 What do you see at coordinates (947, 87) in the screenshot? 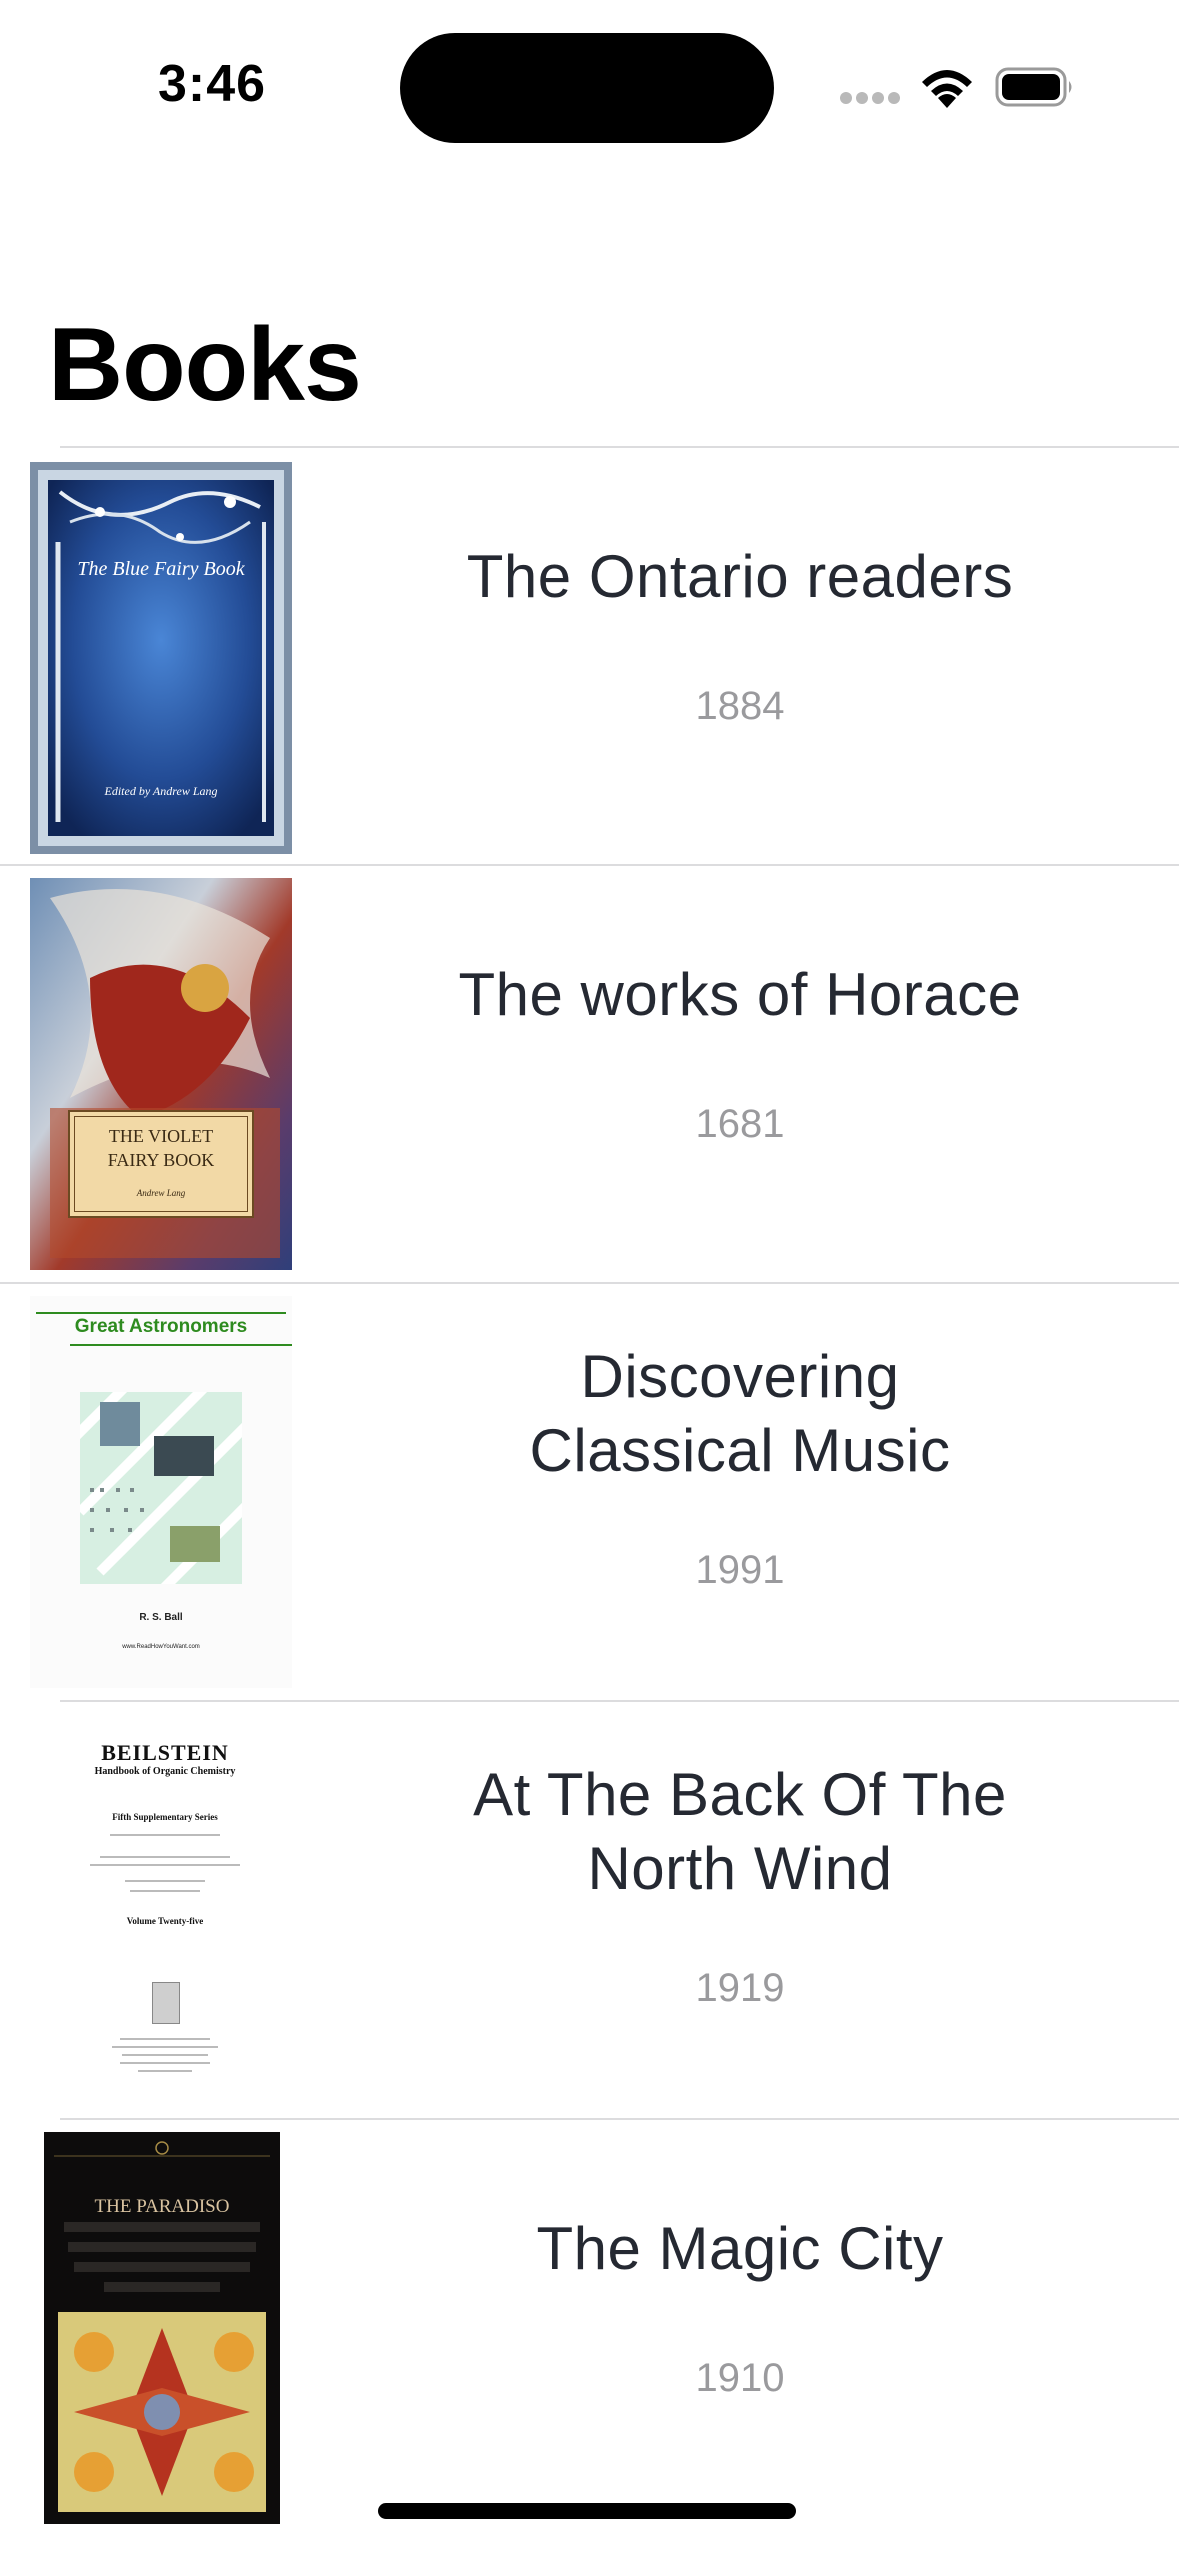
I see `wifi-icon` at bounding box center [947, 87].